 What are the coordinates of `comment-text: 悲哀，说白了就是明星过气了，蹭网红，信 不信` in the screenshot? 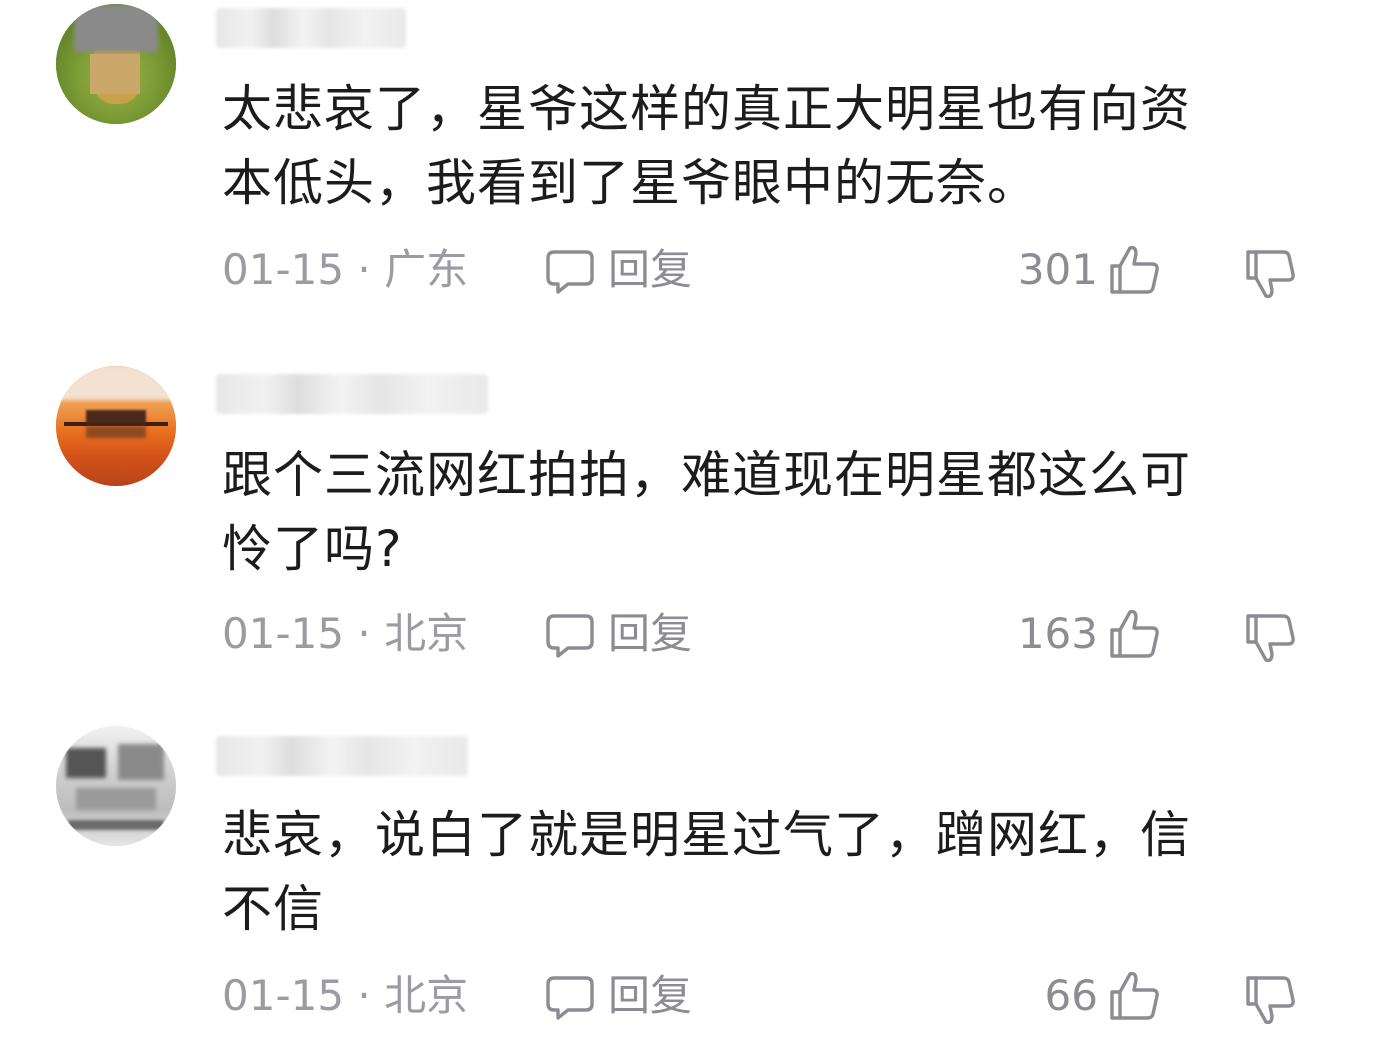 It's located at (706, 872).